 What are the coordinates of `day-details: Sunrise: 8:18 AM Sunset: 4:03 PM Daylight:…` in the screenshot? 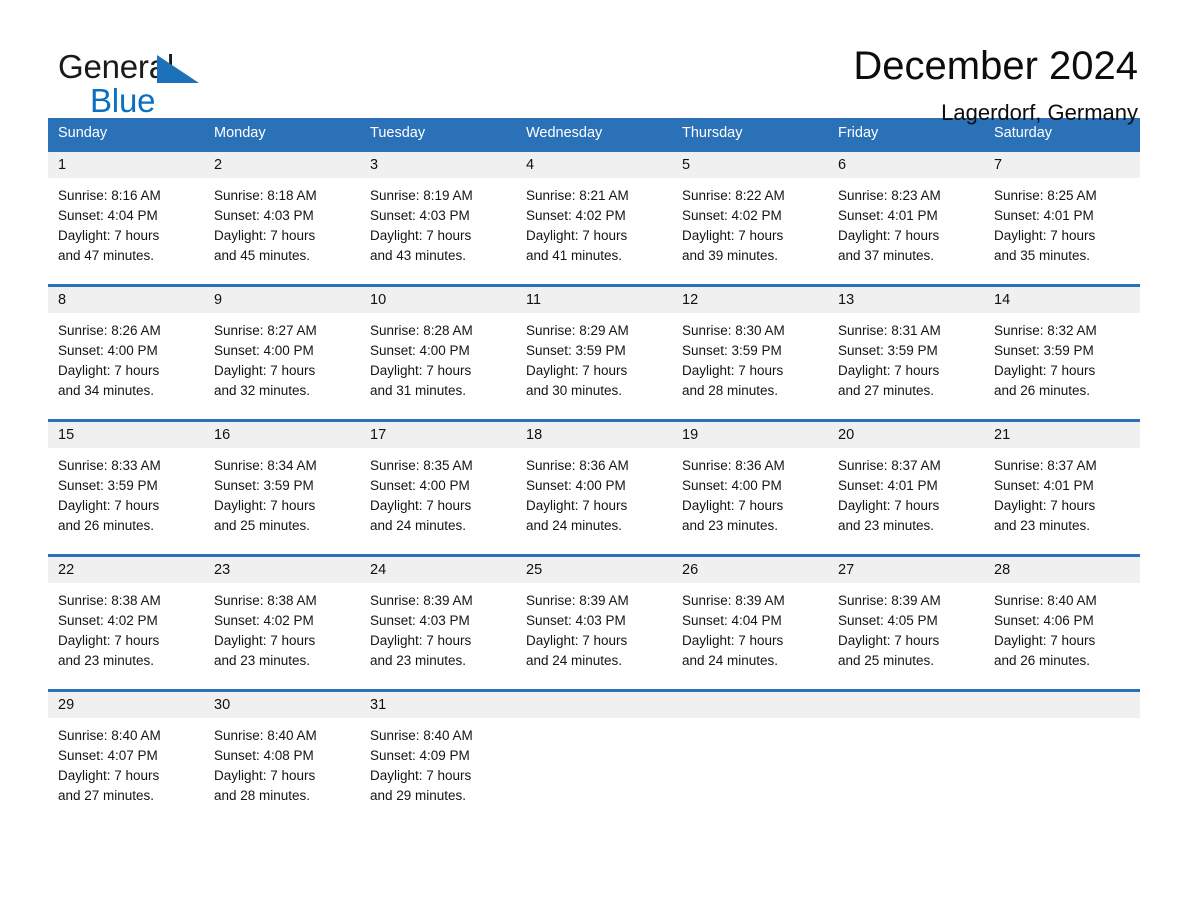 It's located at (282, 222).